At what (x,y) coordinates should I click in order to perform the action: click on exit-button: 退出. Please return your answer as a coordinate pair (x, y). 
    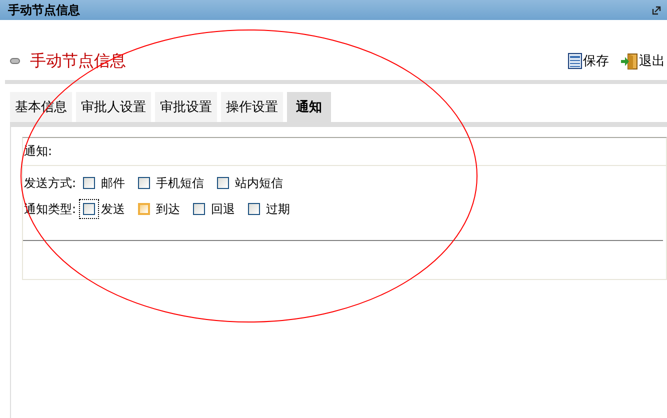
    Looking at the image, I should click on (643, 61).